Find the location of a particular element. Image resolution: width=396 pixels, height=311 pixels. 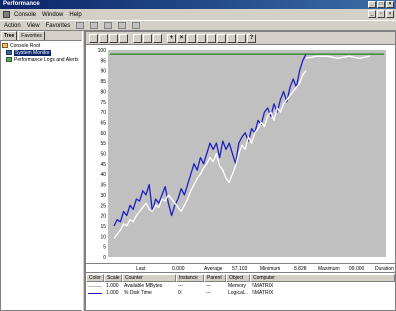

properties-icon is located at coordinates (221, 38).